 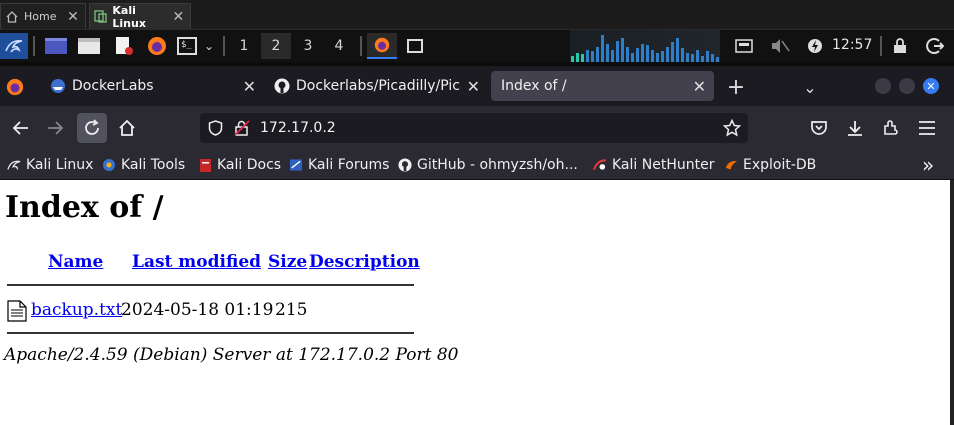 I want to click on vm-tab-kali-label: Kali Linux, so click(x=129, y=16).